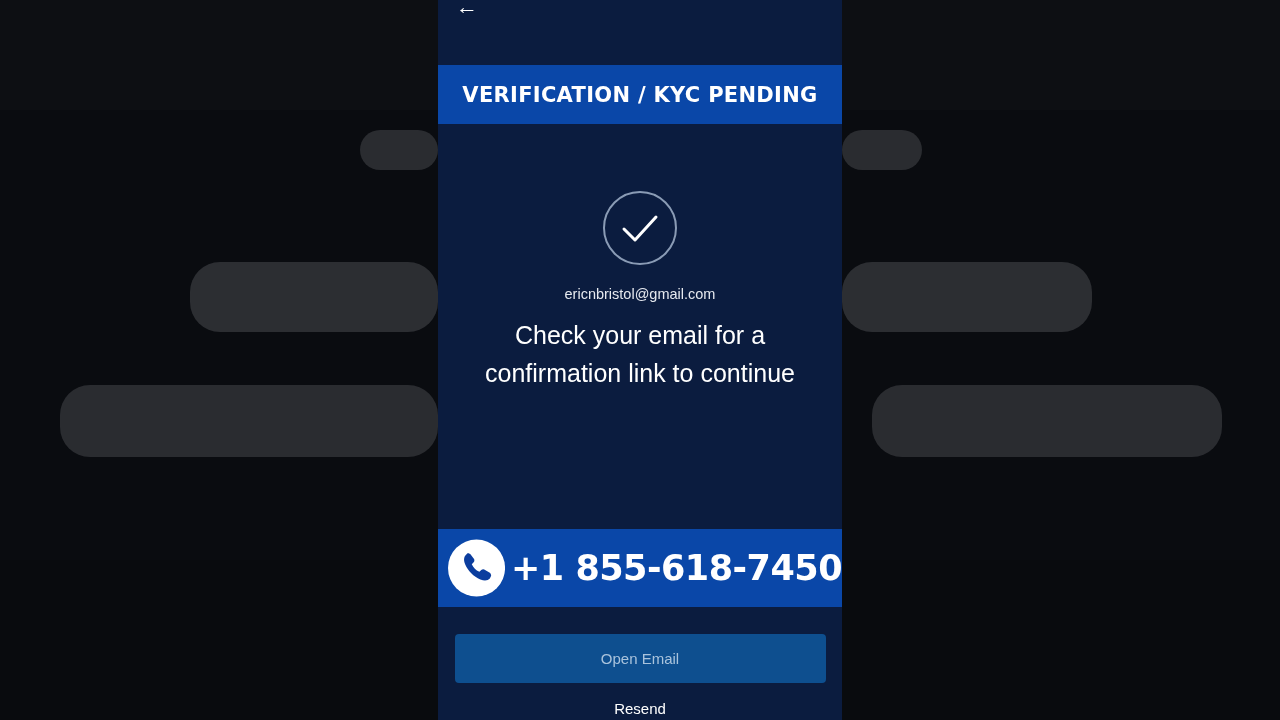 Image resolution: width=1280 pixels, height=720 pixels. Describe the element at coordinates (640, 658) in the screenshot. I see `open-email-button: Open Email` at that location.